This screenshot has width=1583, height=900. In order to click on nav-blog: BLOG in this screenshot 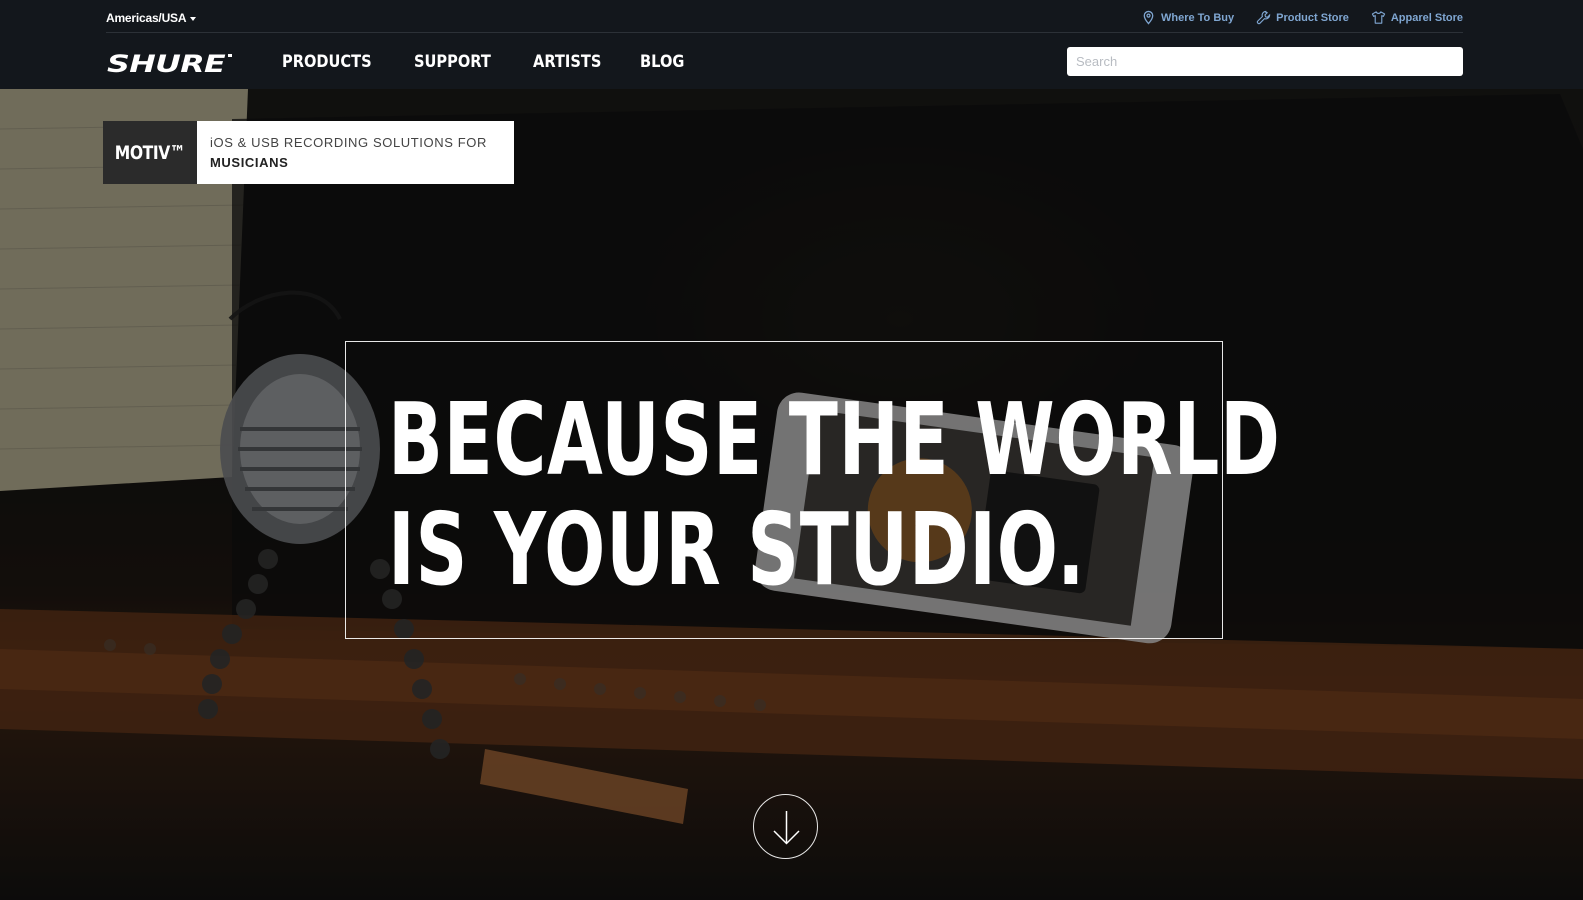, I will do `click(674, 62)`.